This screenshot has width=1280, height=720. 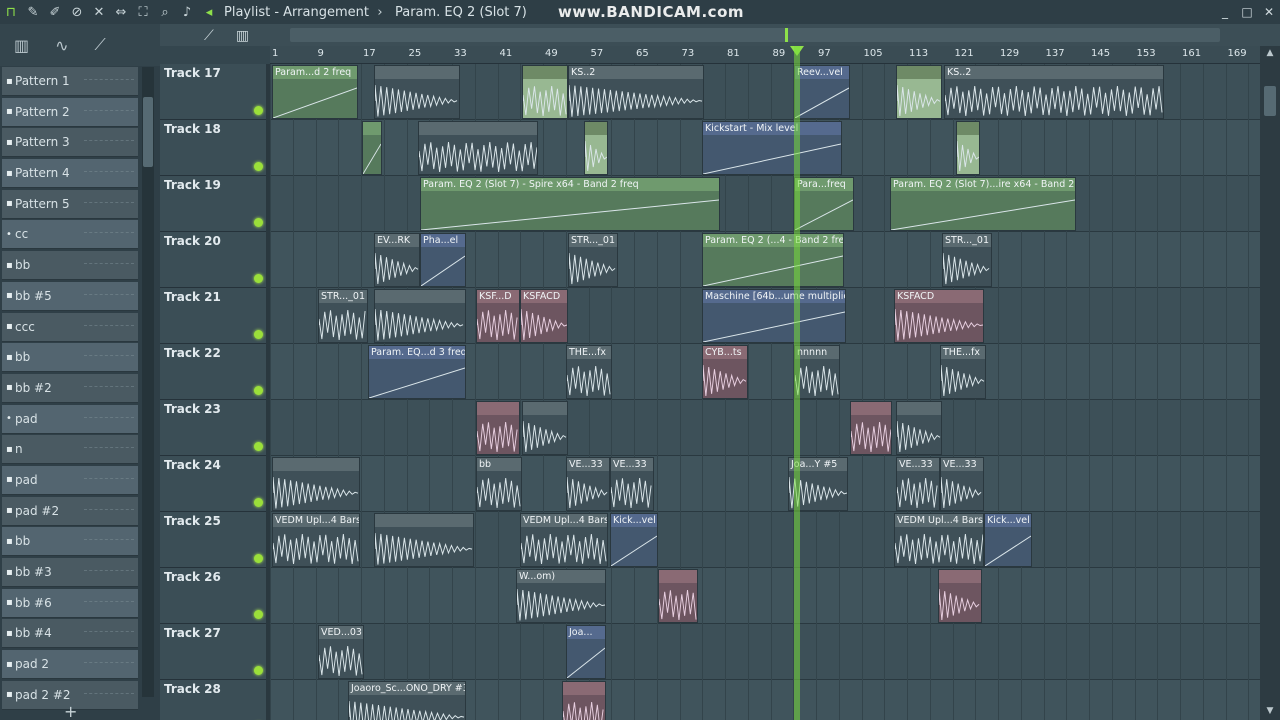 I want to click on track-header: Track 26, so click(x=215, y=596).